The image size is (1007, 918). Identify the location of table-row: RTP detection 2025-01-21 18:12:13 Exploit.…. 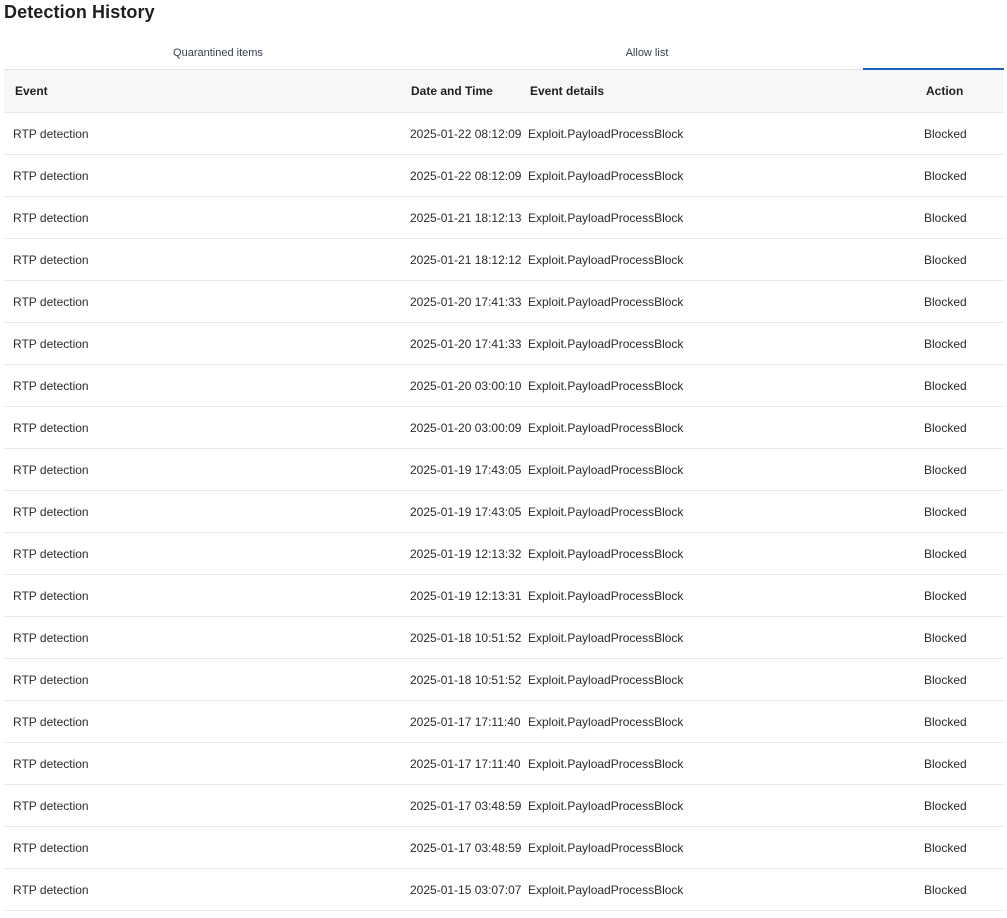
(504, 218).